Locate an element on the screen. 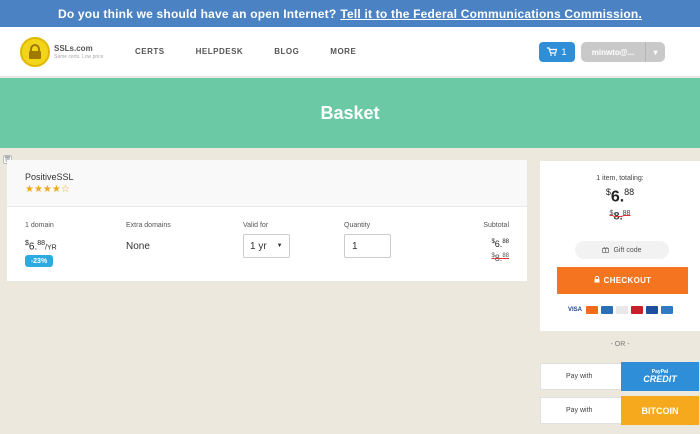 Image resolution: width=700 pixels, height=434 pixels. bitcoin-button: Pay with BITCOIN is located at coordinates (620, 410).